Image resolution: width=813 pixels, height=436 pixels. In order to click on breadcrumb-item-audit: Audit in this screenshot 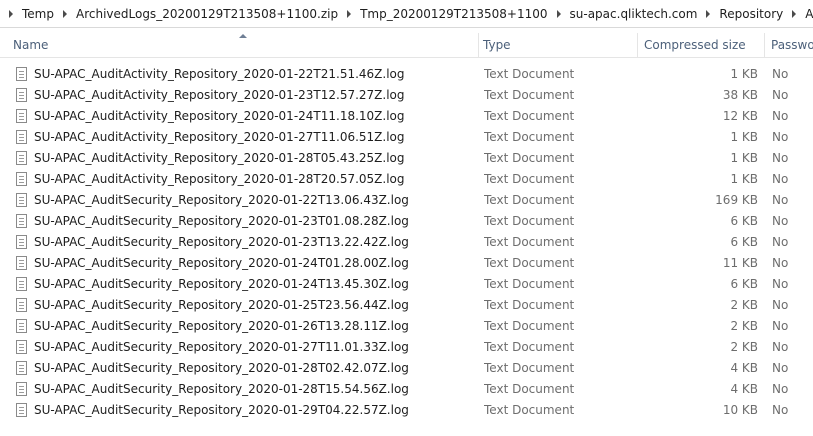, I will do `click(808, 14)`.